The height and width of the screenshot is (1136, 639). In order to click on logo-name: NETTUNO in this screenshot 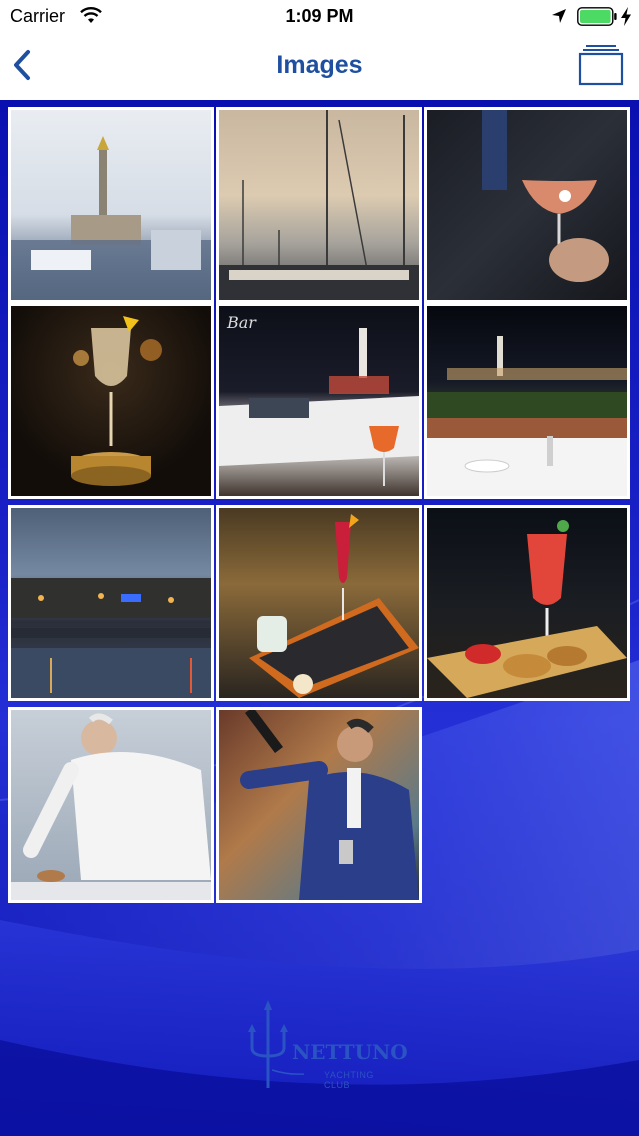, I will do `click(350, 1052)`.